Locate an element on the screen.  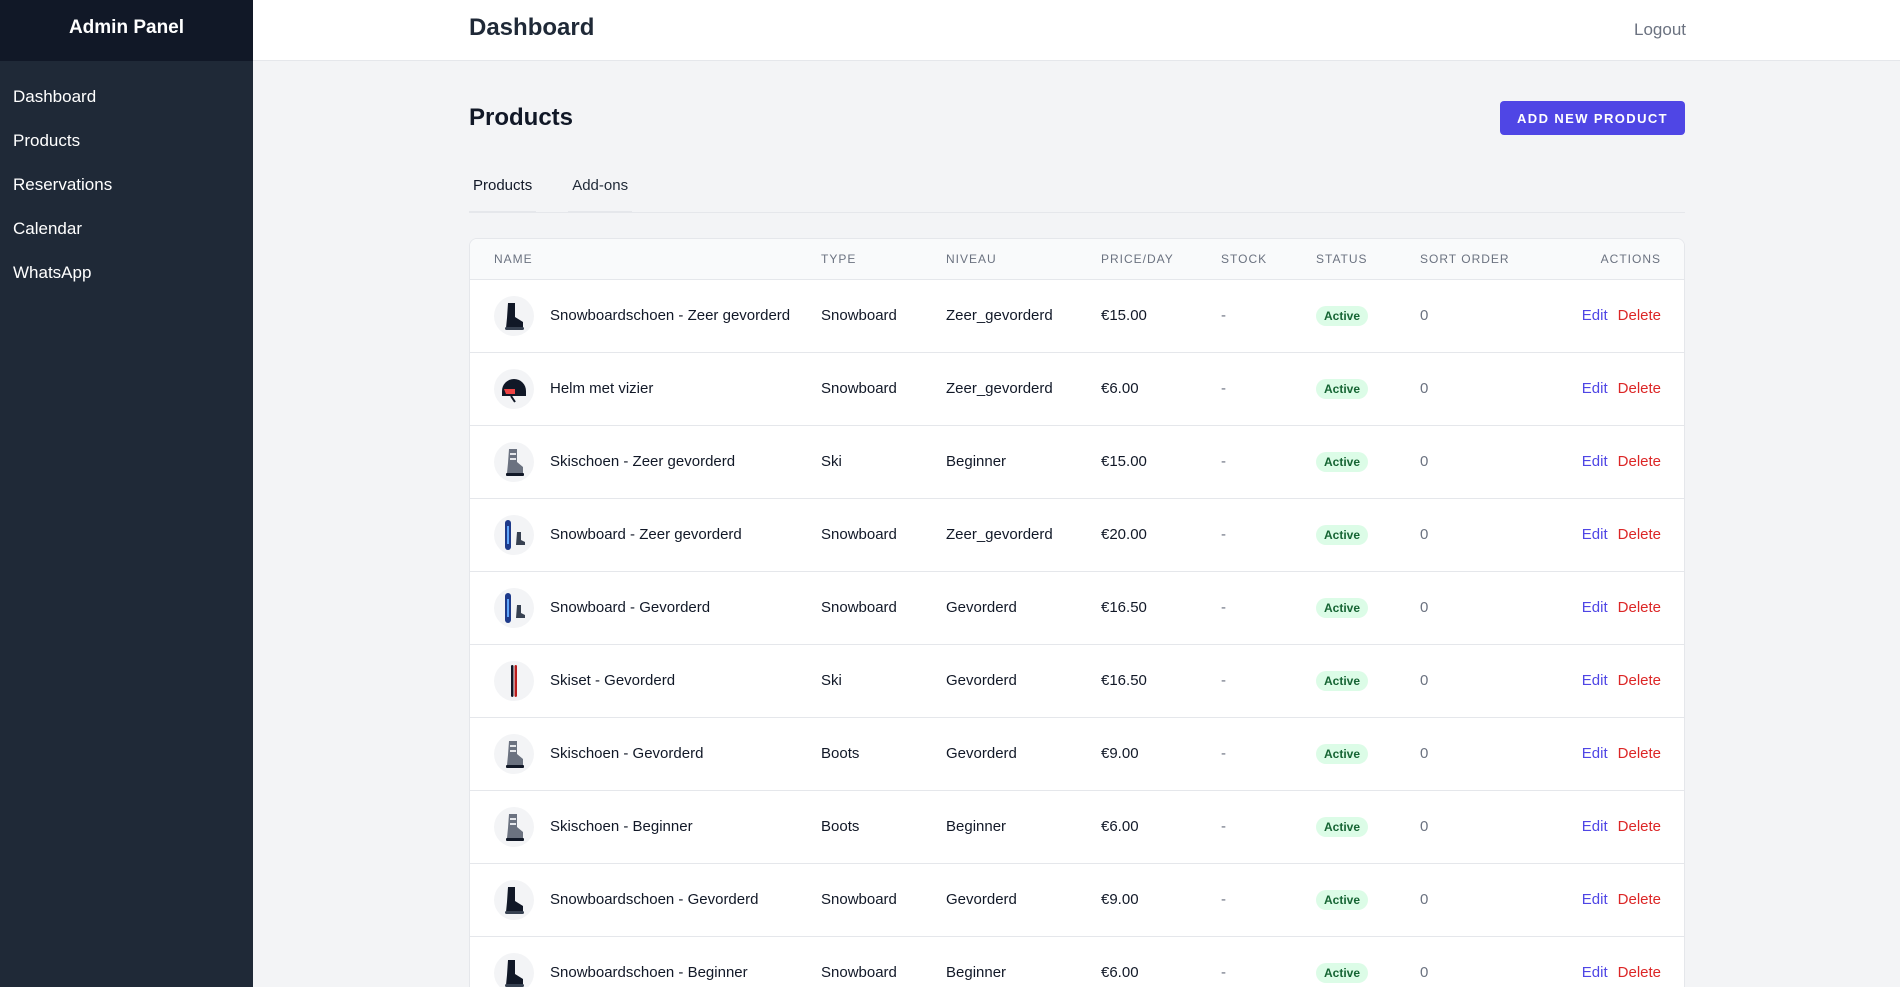
brand-title: Admin Panel is located at coordinates (126, 30).